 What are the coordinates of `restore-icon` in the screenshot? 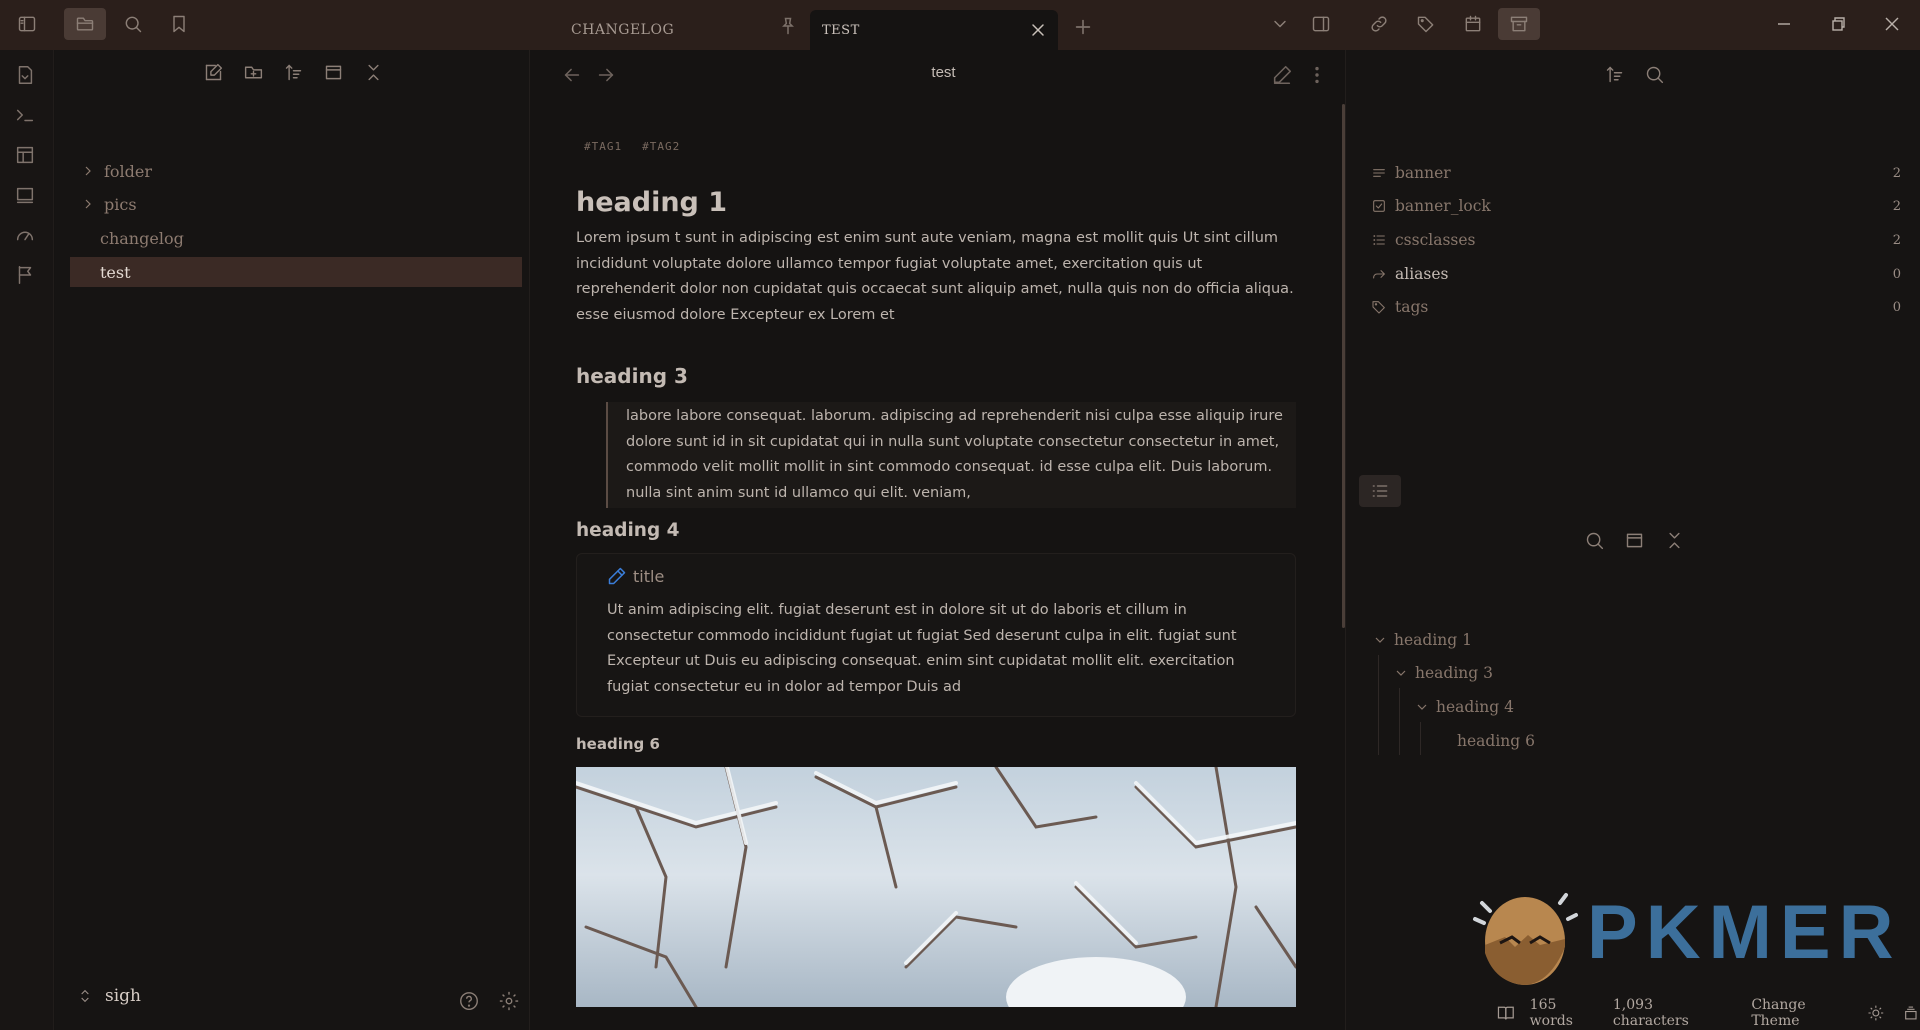 It's located at (1838, 24).